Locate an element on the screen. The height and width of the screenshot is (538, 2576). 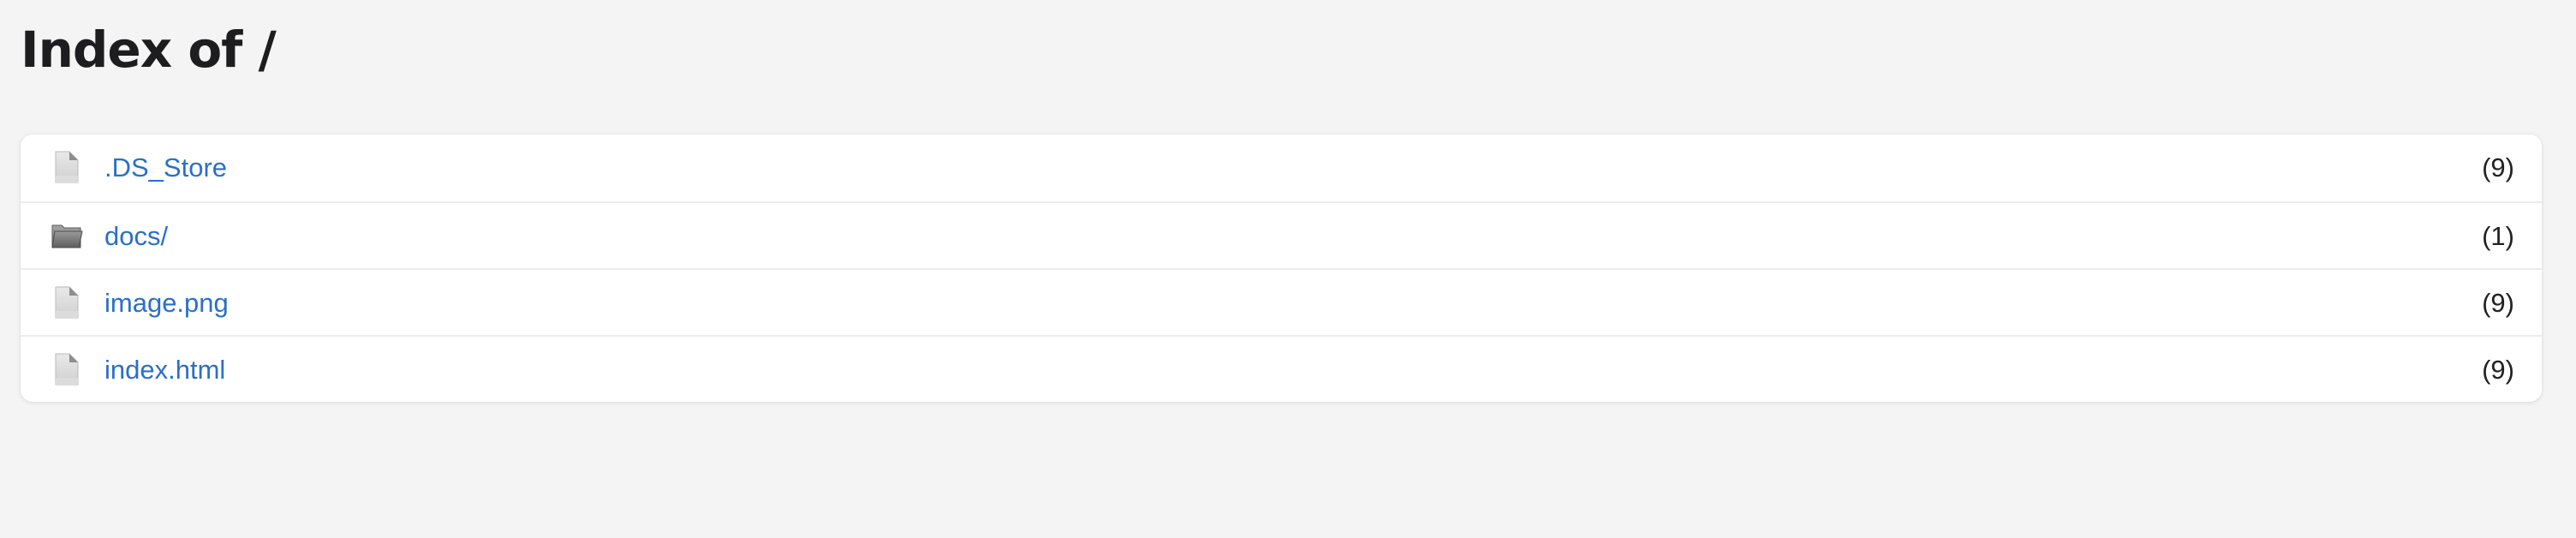
entry-count: (1) is located at coordinates (2498, 236).